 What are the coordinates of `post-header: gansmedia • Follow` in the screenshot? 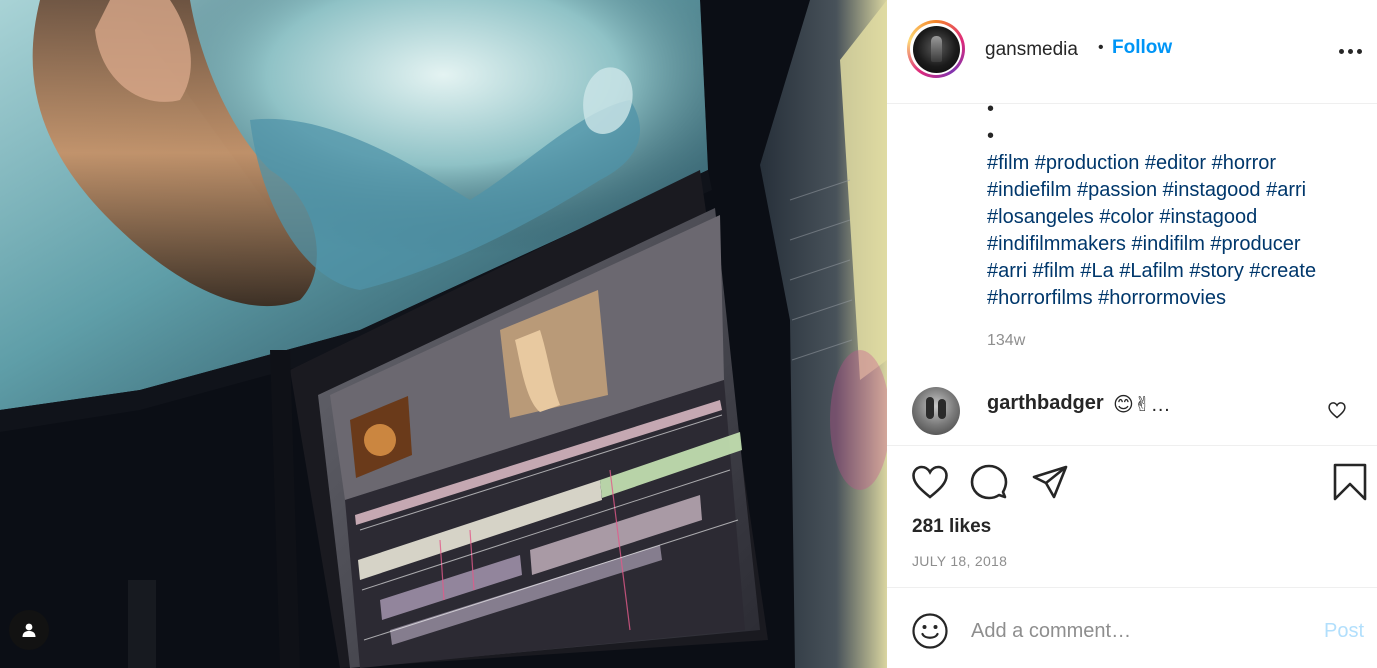 It's located at (1132, 52).